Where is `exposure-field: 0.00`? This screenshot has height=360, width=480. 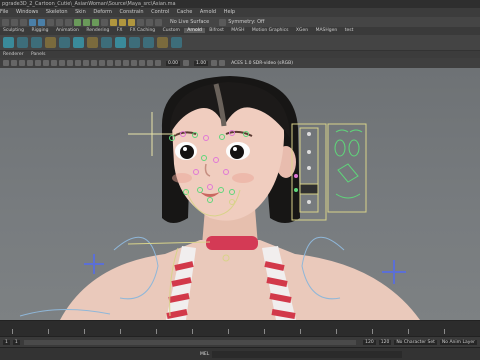 exposure-field: 0.00 is located at coordinates (173, 63).